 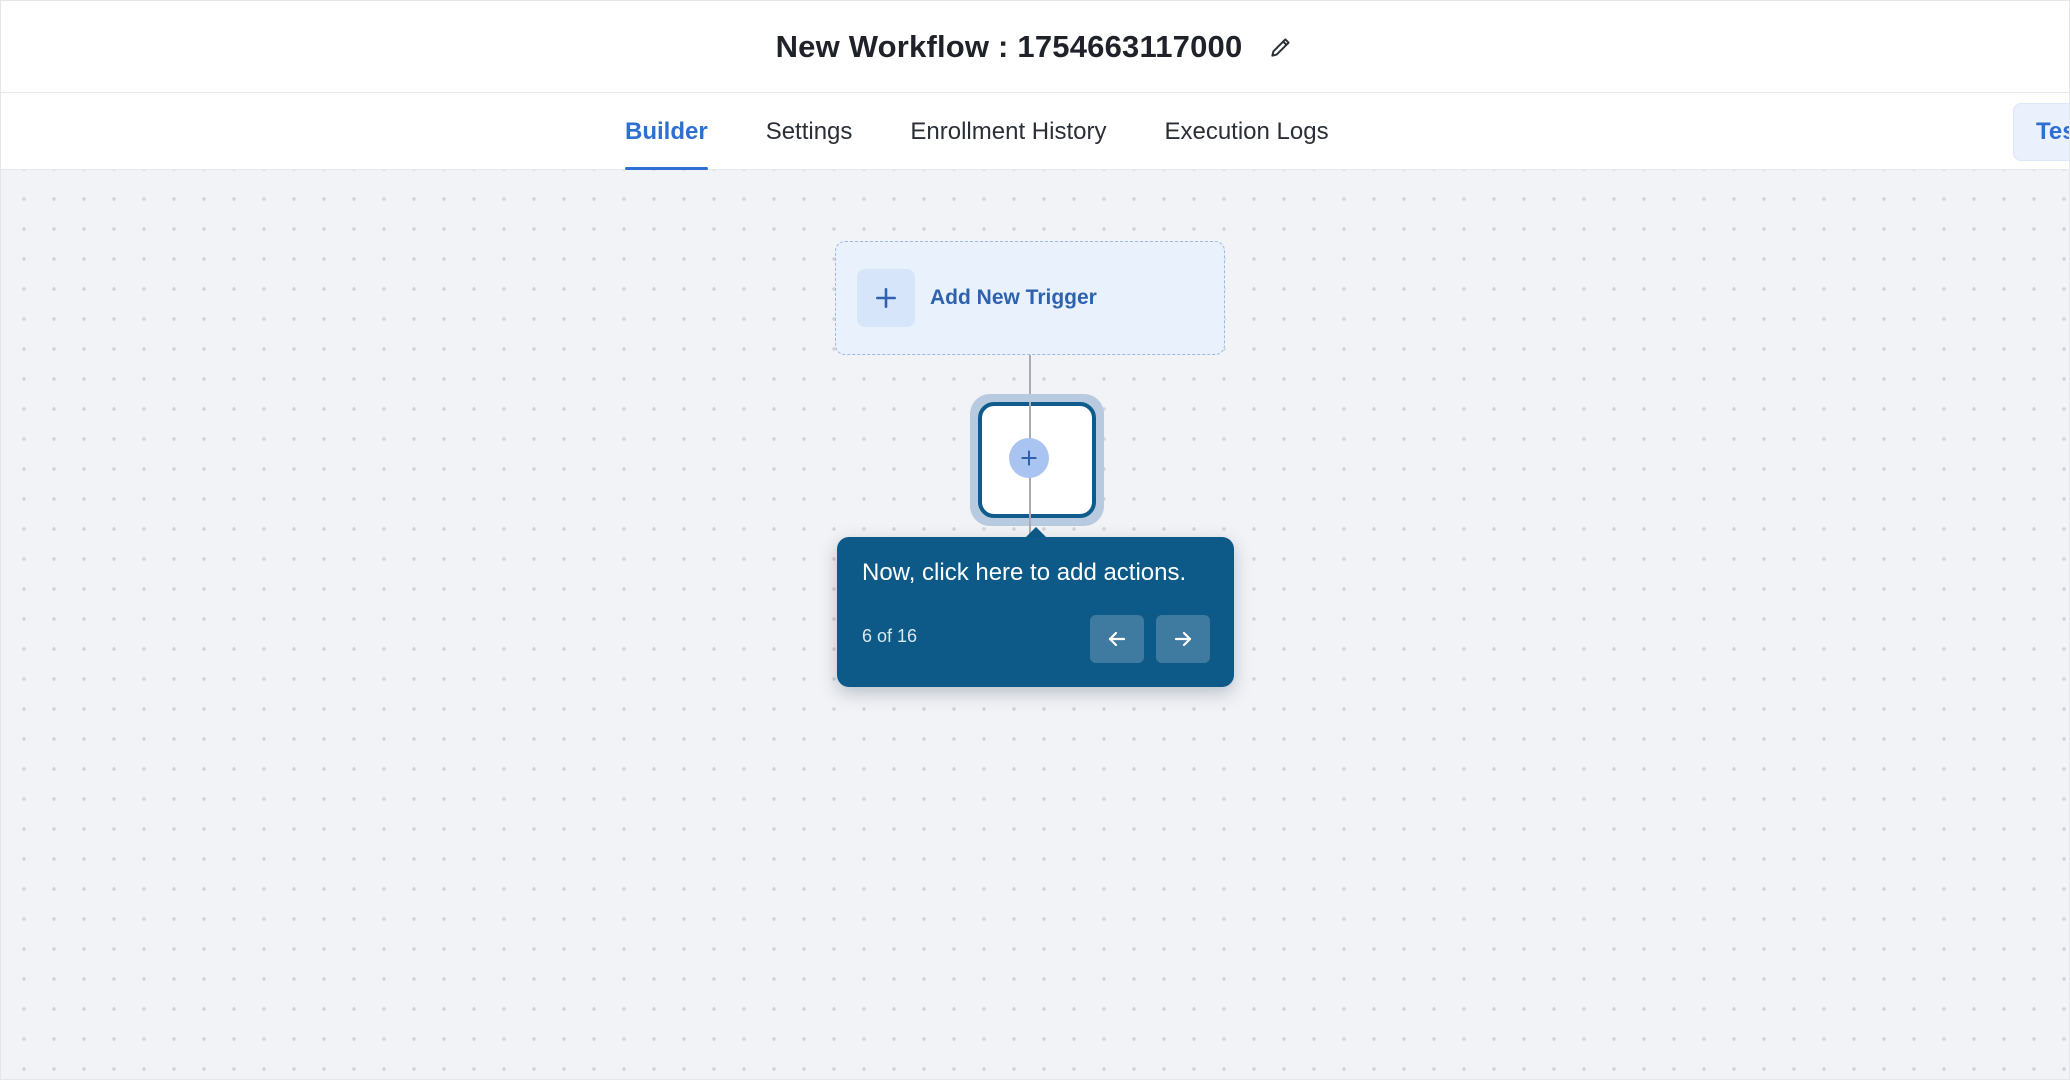 I want to click on pencil-icon, so click(x=1281, y=47).